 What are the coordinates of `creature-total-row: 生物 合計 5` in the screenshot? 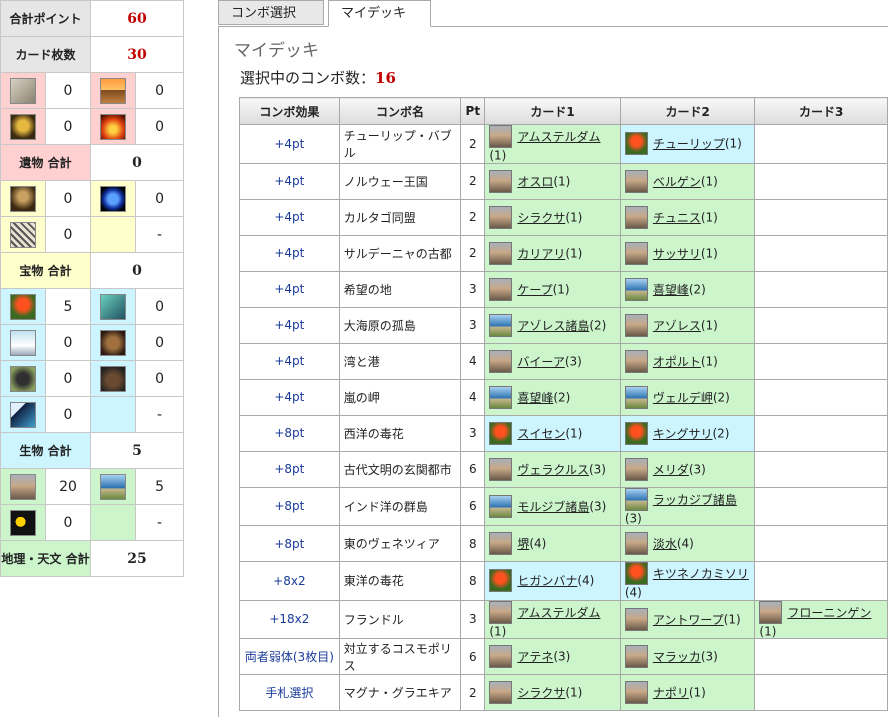 It's located at (92, 450).